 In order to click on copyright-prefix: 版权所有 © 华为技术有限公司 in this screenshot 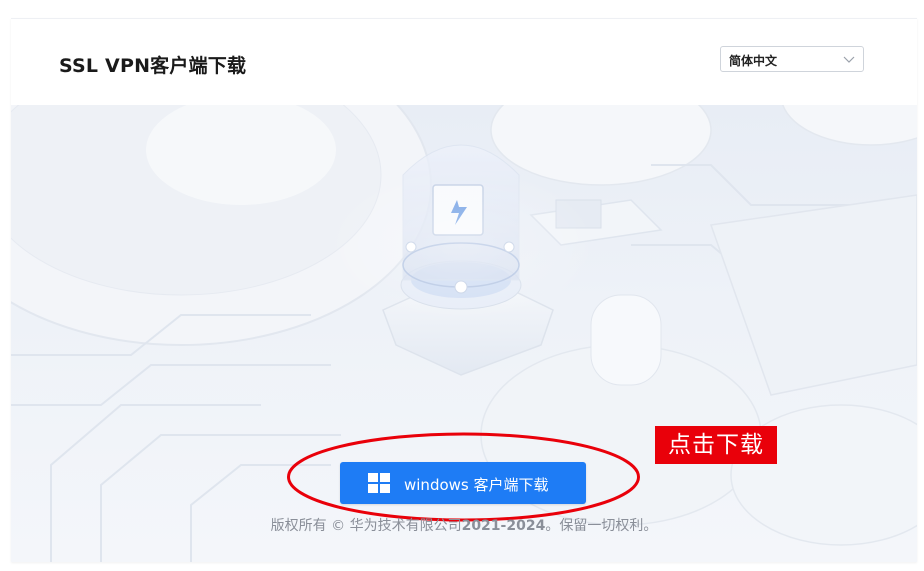, I will do `click(366, 526)`.